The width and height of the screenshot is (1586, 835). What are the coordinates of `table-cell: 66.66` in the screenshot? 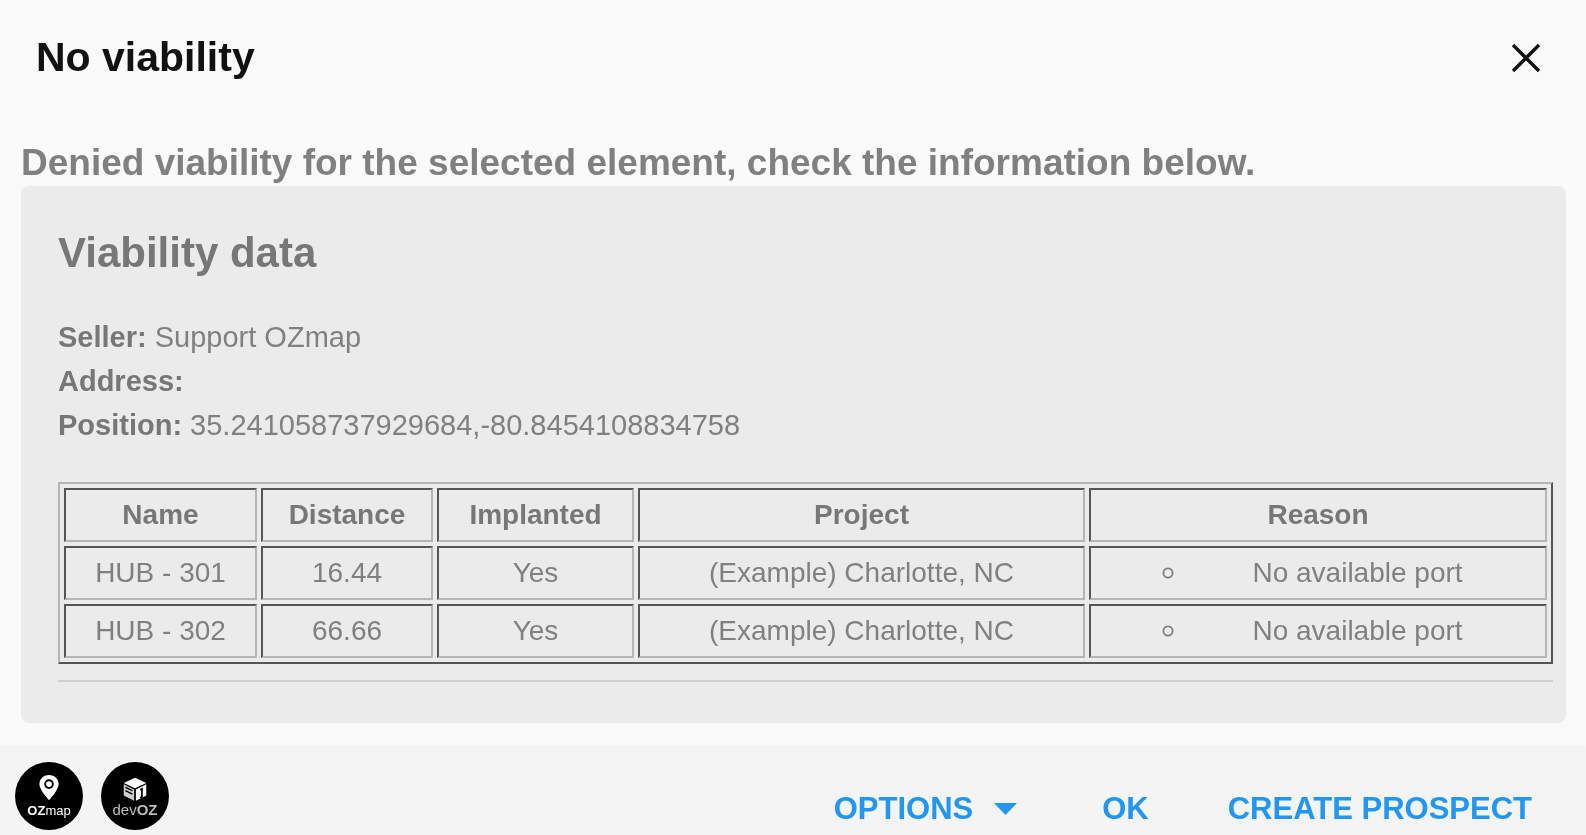 It's located at (347, 631).